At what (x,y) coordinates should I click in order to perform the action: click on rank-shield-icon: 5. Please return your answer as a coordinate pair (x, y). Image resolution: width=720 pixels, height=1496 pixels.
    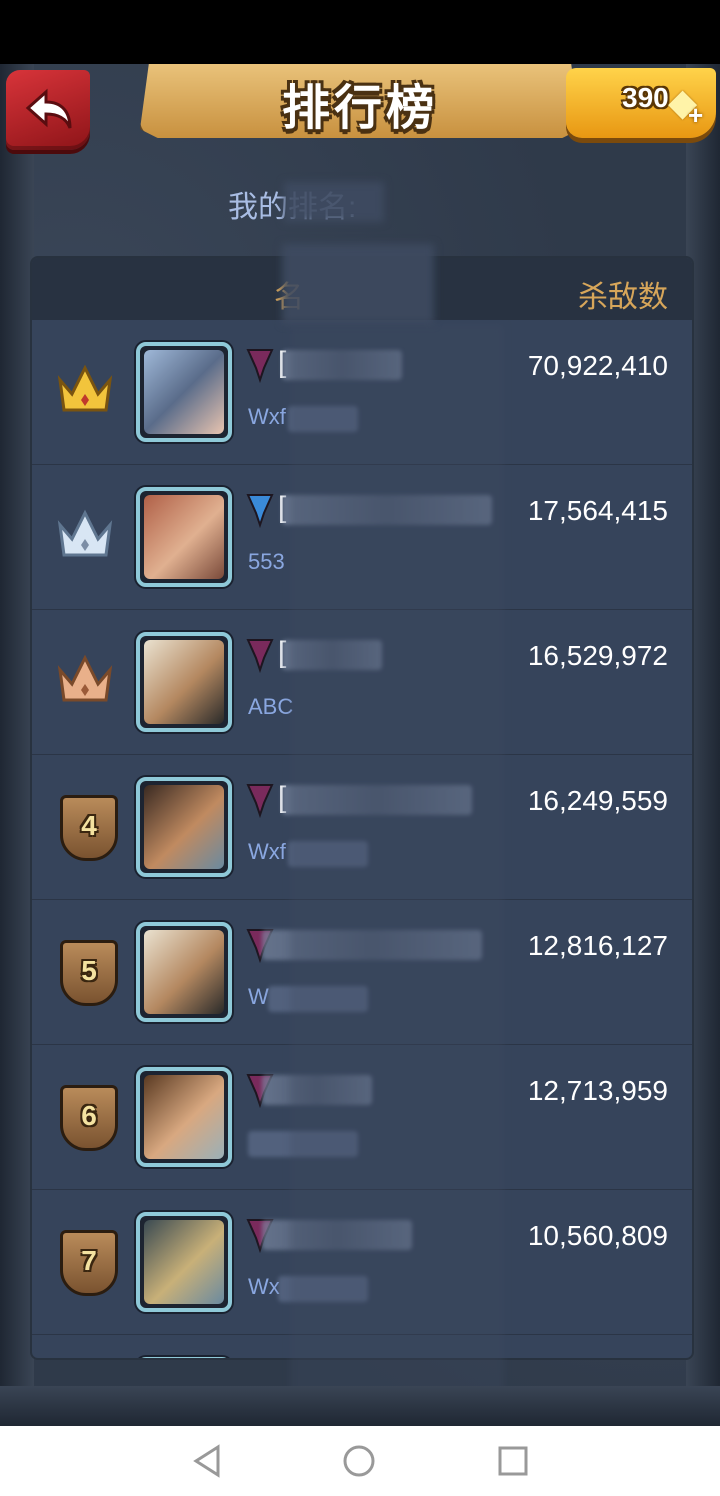
    Looking at the image, I should click on (86, 973).